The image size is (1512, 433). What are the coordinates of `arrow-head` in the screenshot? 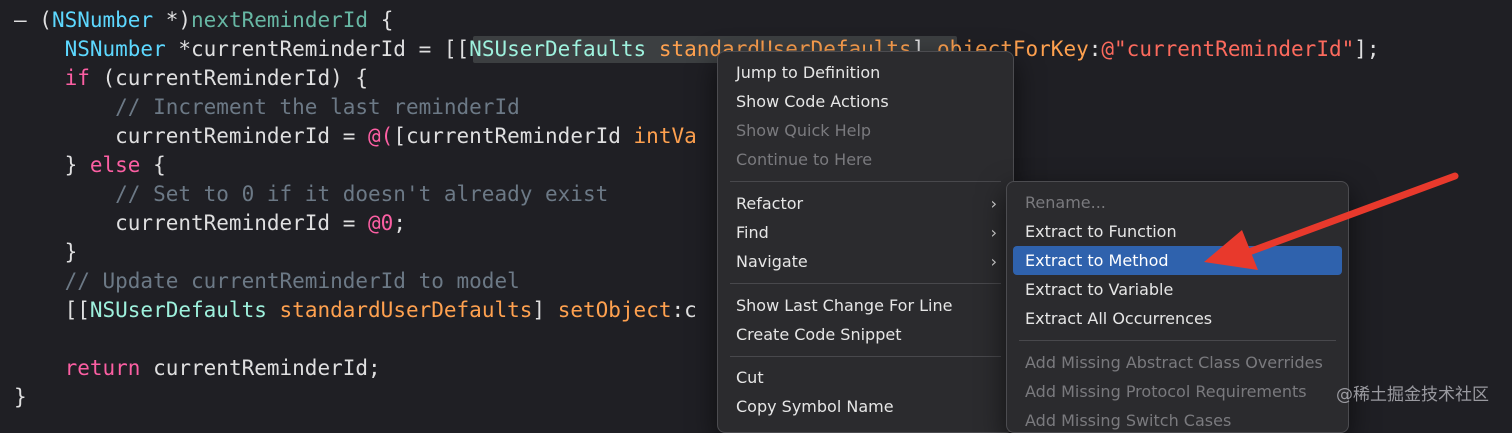 It's located at (1231, 250).